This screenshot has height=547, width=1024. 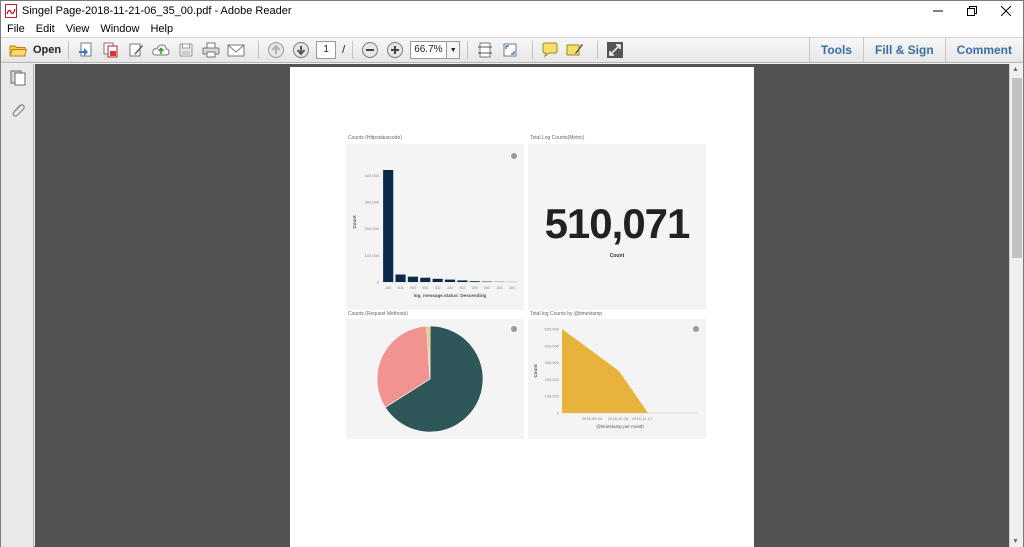 I want to click on expand-icon, so click(x=615, y=50).